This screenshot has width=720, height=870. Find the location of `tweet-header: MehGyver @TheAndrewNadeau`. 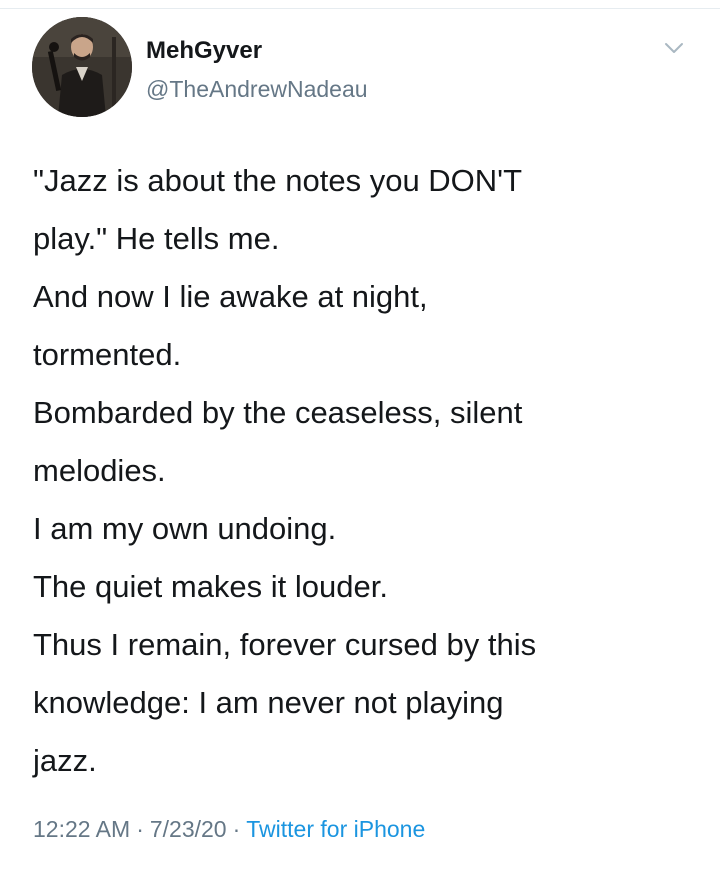

tweet-header: MehGyver @TheAndrewNadeau is located at coordinates (362, 67).